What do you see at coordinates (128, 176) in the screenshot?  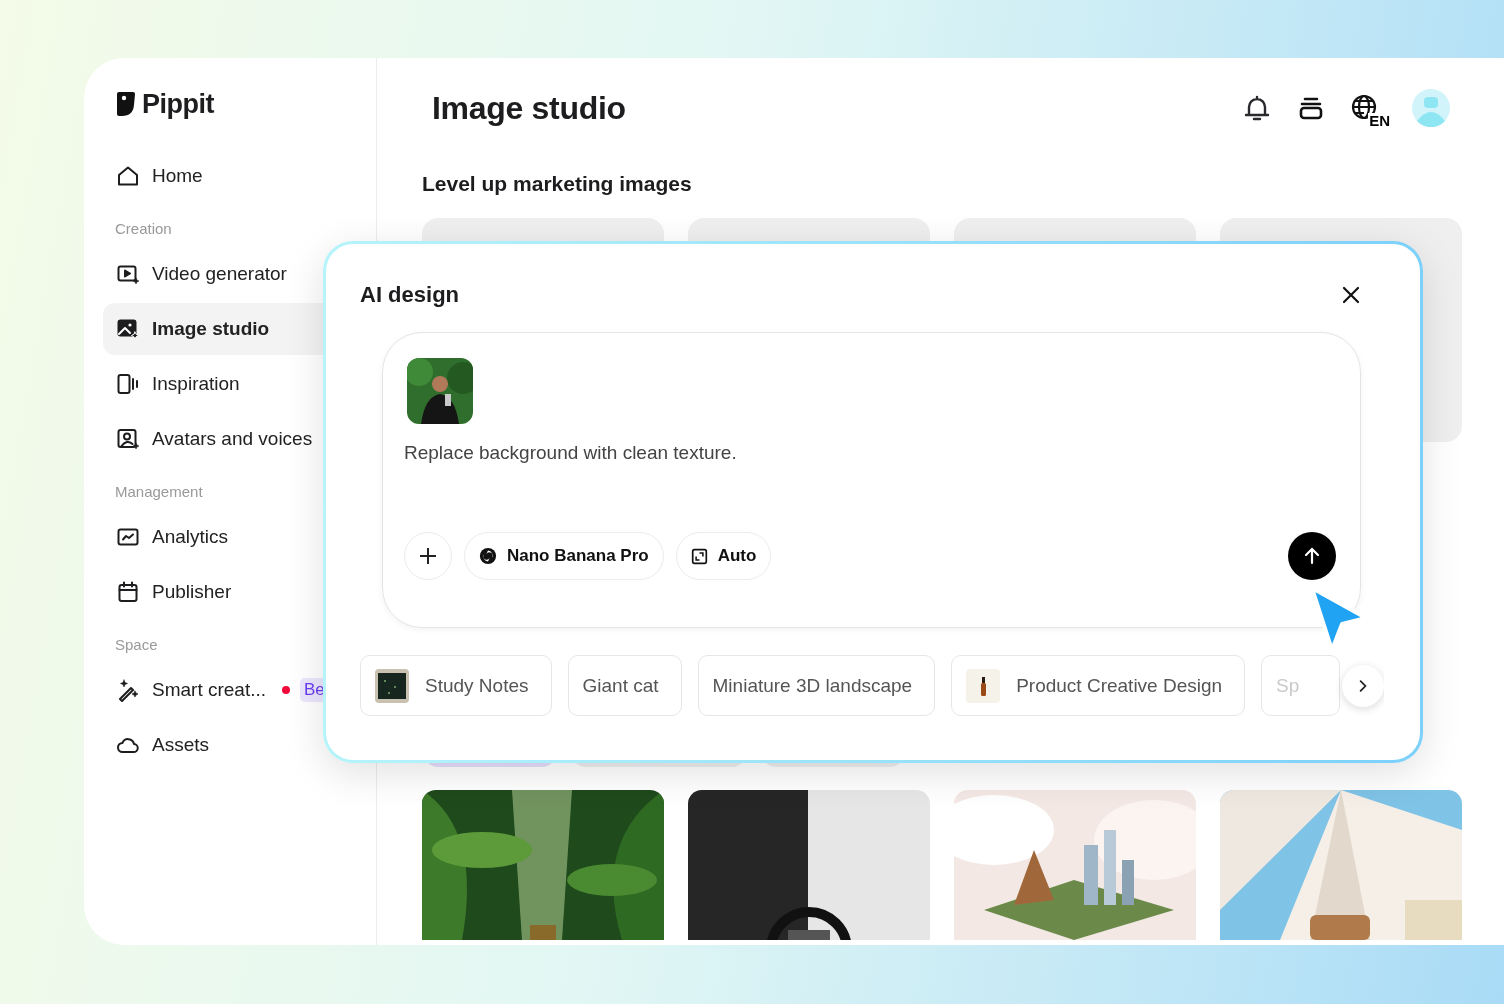 I see `home-icon` at bounding box center [128, 176].